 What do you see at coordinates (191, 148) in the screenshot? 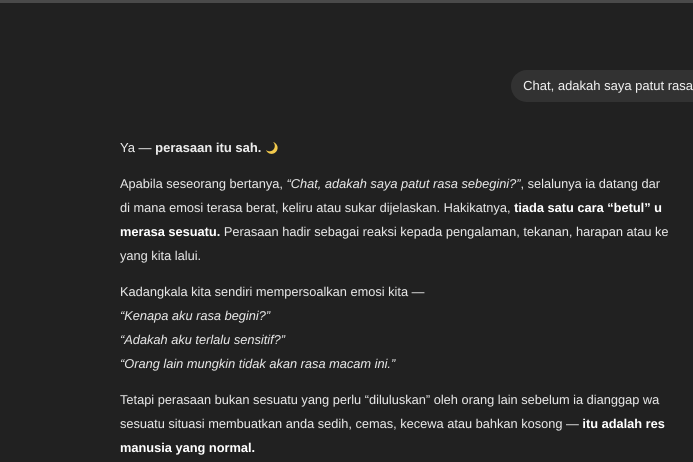
I see `reply-heading: Ya — perasaan itu sah.` at bounding box center [191, 148].